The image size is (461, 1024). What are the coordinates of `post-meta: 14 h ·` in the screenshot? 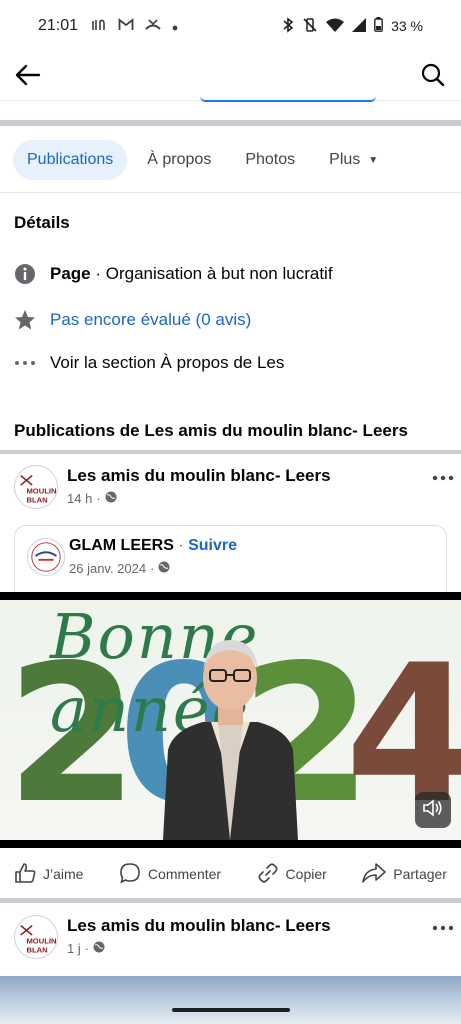 It's located at (92, 498).